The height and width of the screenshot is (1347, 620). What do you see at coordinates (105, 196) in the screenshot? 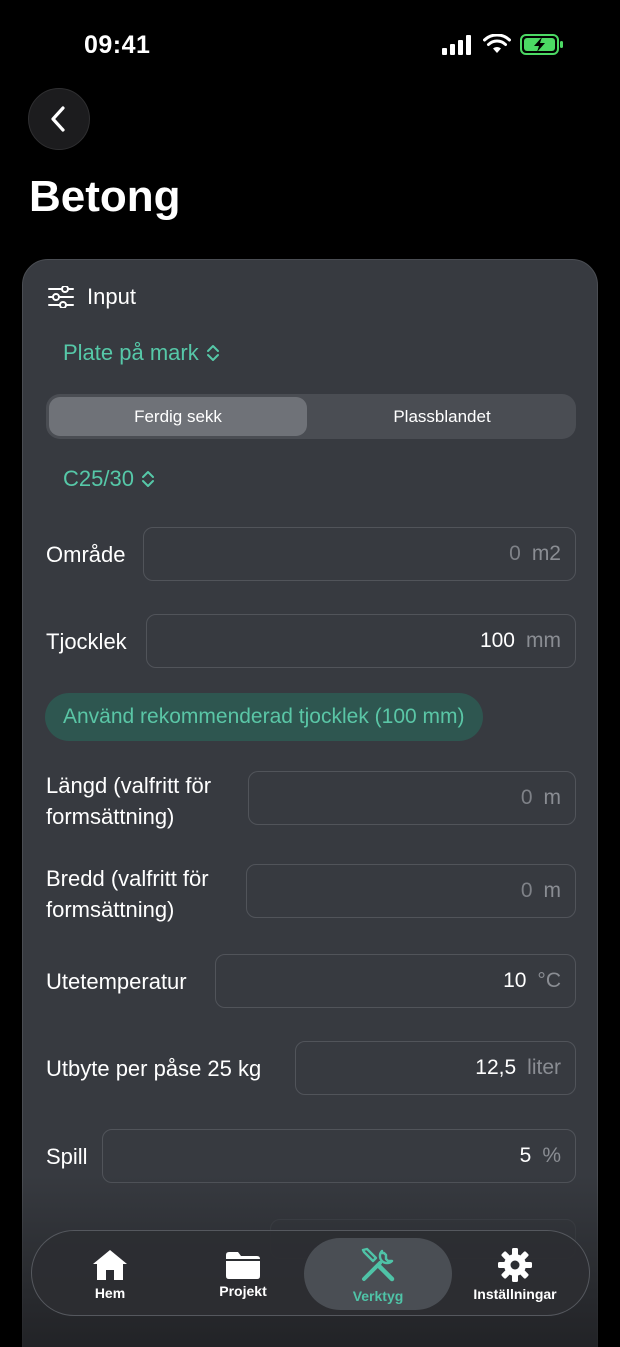
I see `page-title: Betong` at bounding box center [105, 196].